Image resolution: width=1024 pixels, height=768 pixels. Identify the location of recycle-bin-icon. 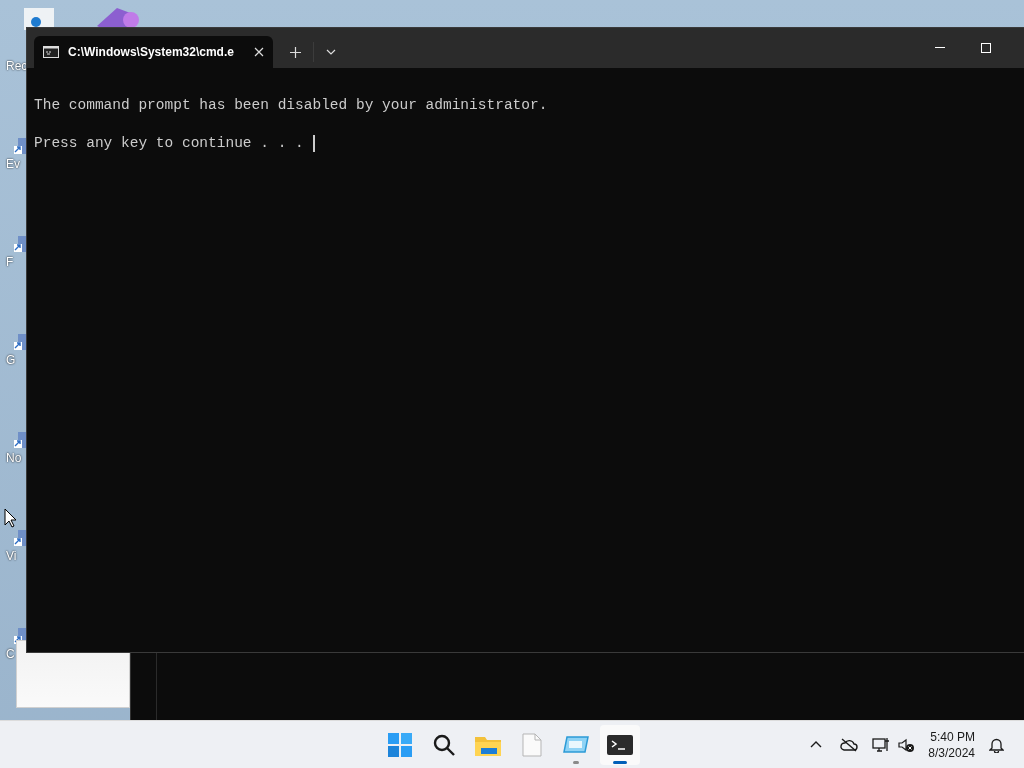
(39, 18).